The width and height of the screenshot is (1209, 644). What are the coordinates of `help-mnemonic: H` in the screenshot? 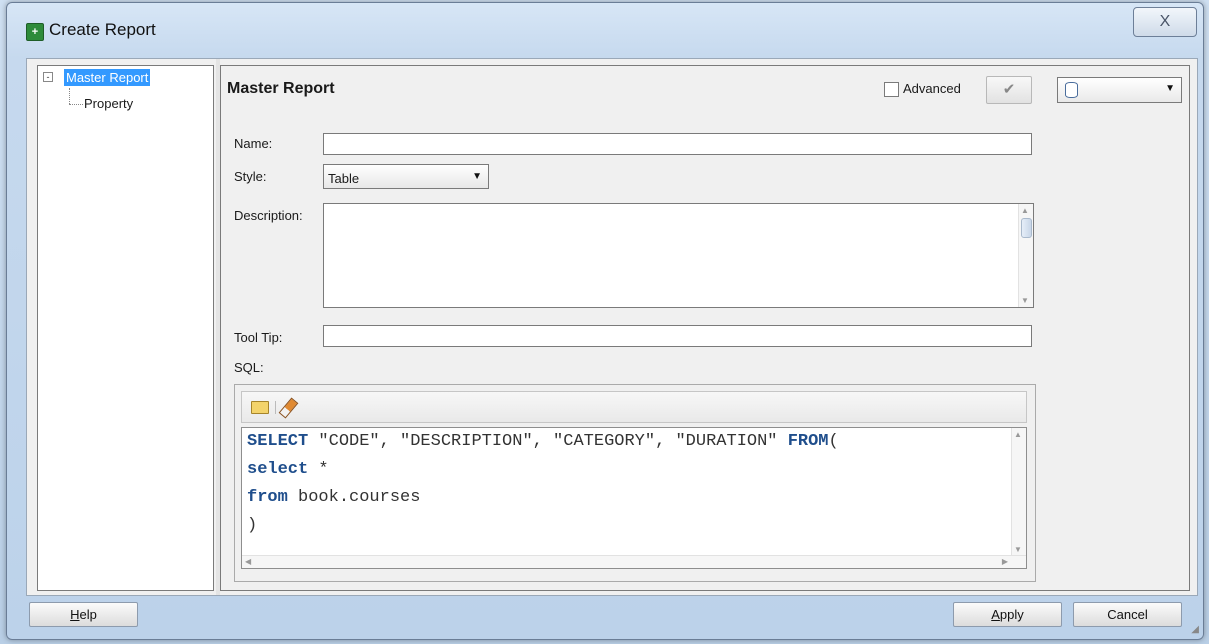 It's located at (75, 614).